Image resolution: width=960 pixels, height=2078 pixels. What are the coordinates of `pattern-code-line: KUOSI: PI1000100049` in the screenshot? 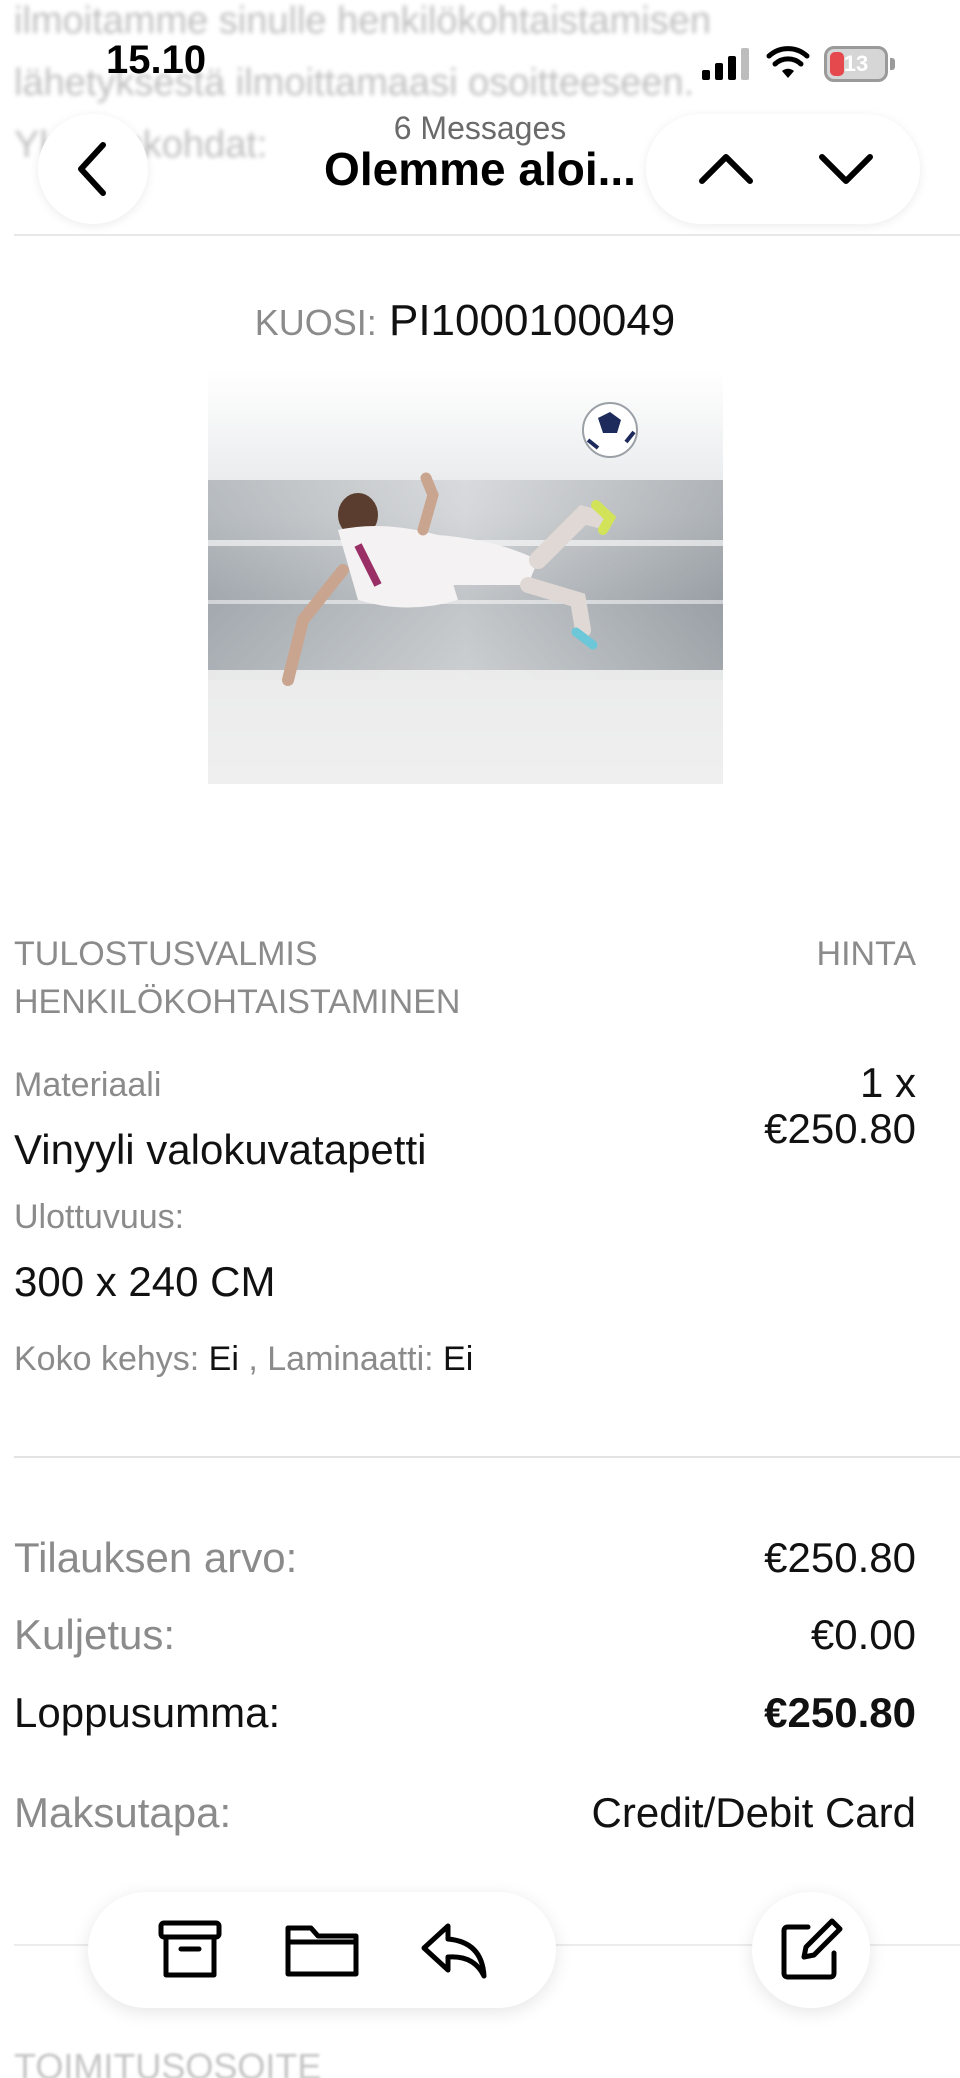 It's located at (465, 321).